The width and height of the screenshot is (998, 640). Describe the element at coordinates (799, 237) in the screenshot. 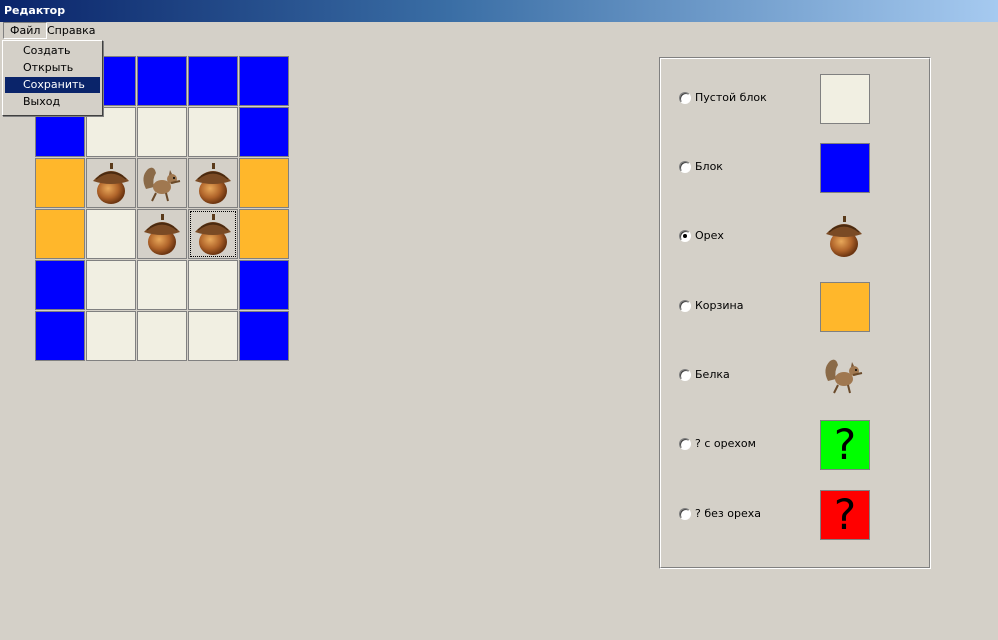

I see `palette-option-nut: Орех` at that location.